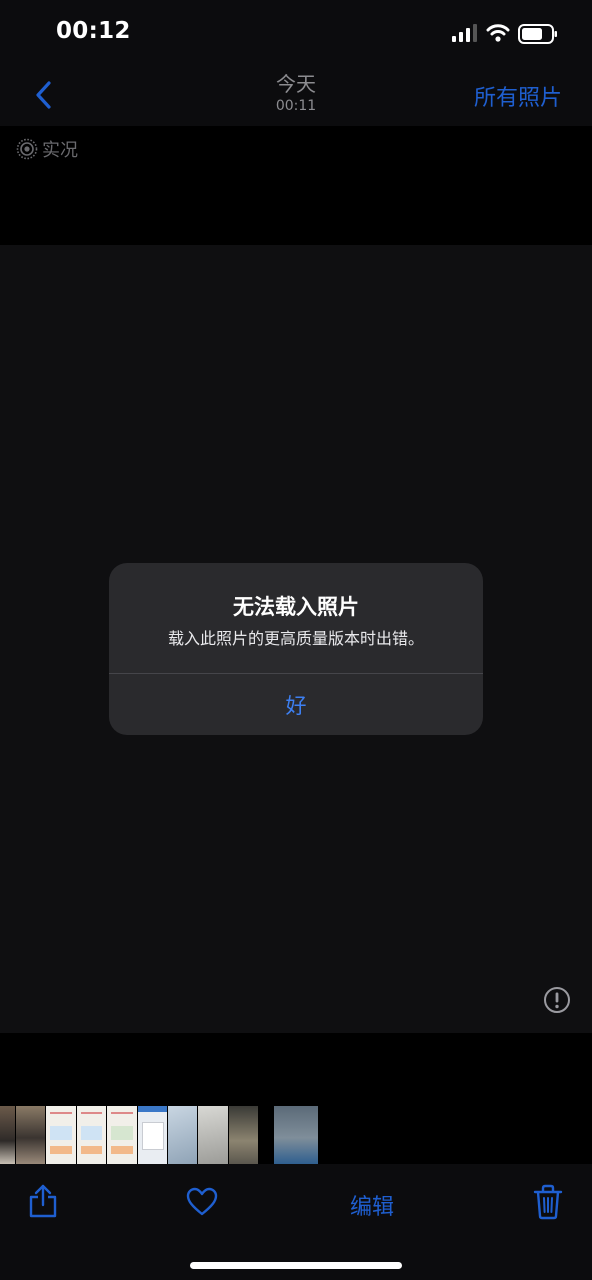 The image size is (592, 1280). What do you see at coordinates (93, 31) in the screenshot?
I see `status-time: 00:12` at bounding box center [93, 31].